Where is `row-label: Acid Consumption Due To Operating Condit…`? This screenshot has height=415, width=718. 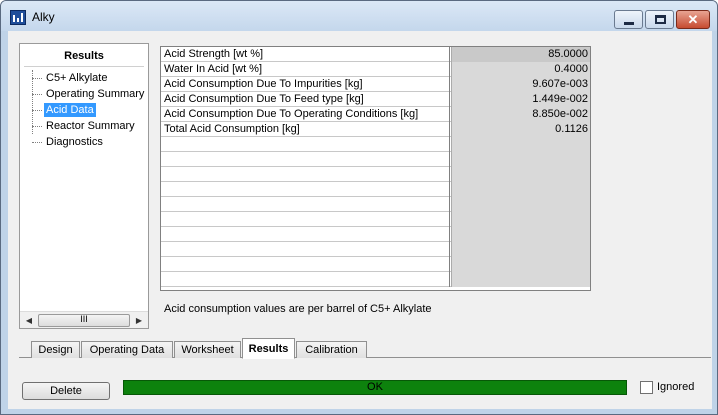 row-label: Acid Consumption Due To Operating Condit… is located at coordinates (305, 114).